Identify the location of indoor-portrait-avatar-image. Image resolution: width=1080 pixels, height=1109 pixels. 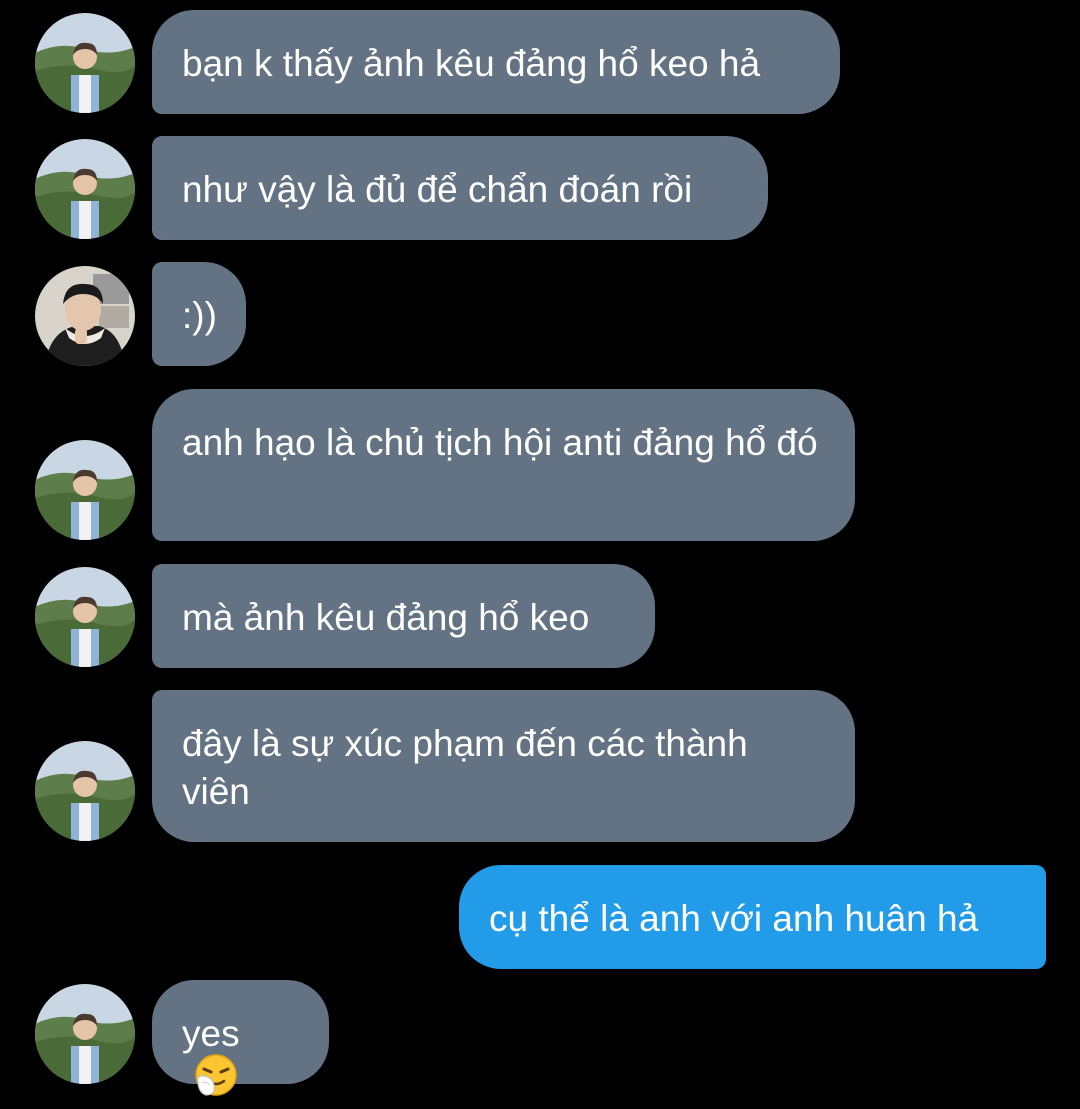
(85, 316).